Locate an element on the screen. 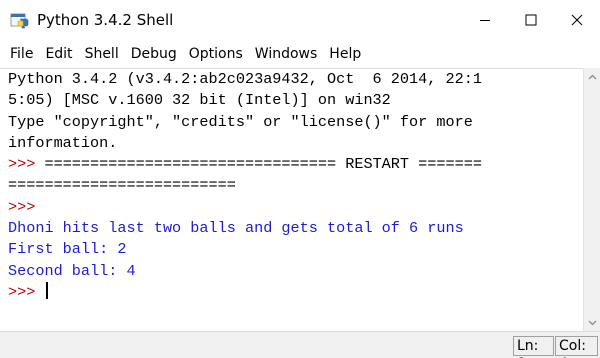 Image resolution: width=600 pixels, height=358 pixels. close-button is located at coordinates (577, 20).